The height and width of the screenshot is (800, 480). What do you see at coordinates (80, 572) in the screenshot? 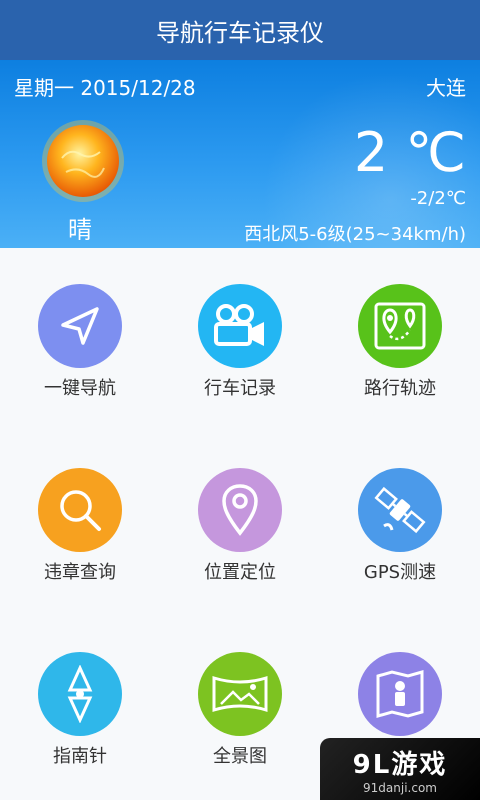
I see `feature-violation-query-label: 违章查询` at bounding box center [80, 572].